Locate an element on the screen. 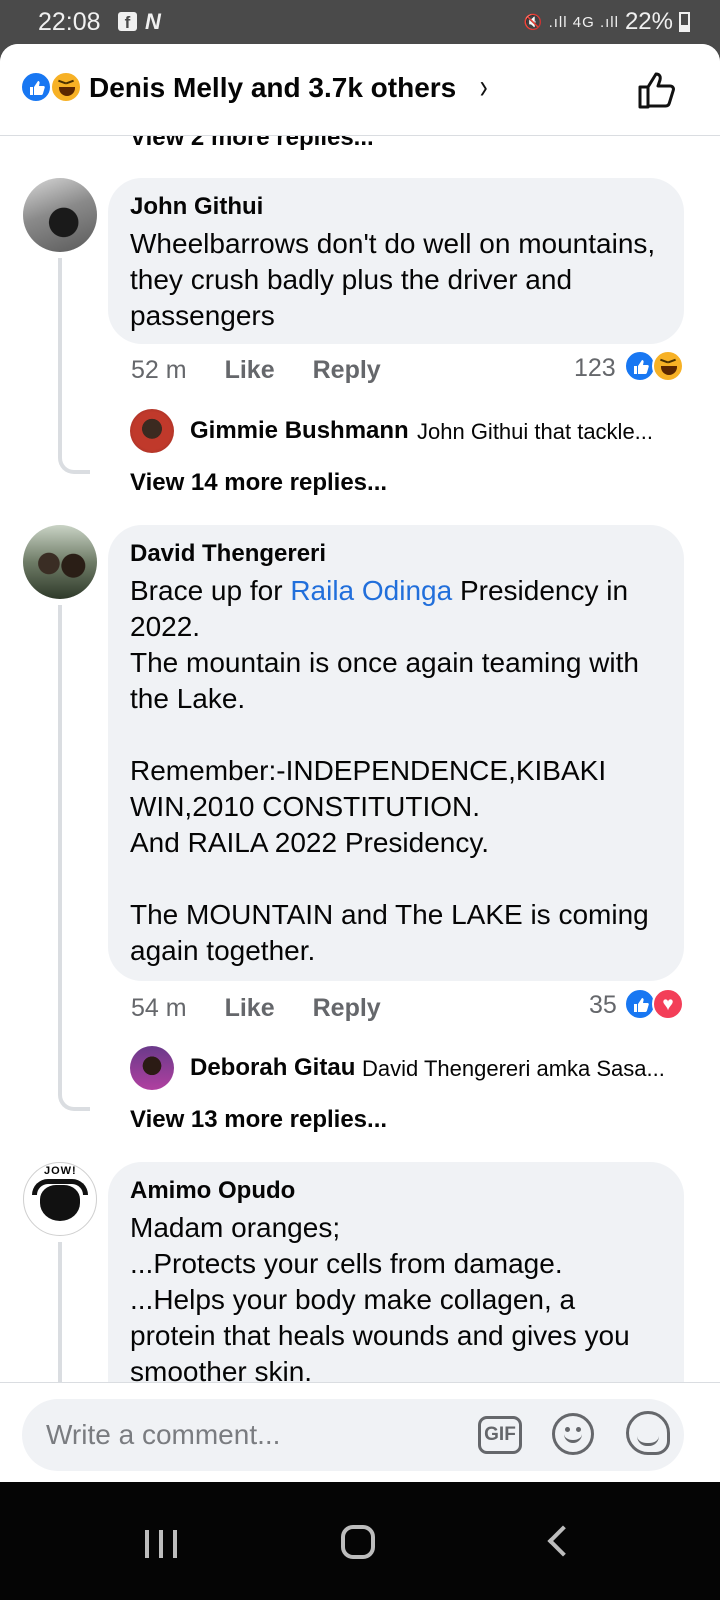 This screenshot has width=720, height=1600. thread-connector is located at coordinates (74, 1098).